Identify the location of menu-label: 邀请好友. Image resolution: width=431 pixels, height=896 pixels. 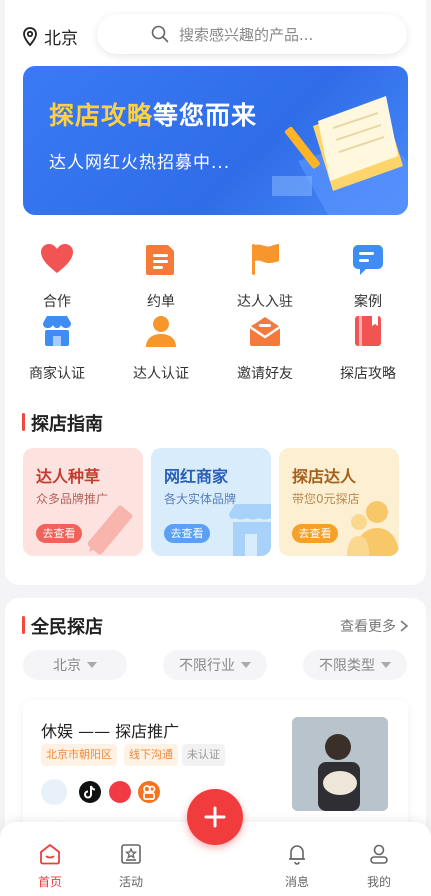
(265, 374).